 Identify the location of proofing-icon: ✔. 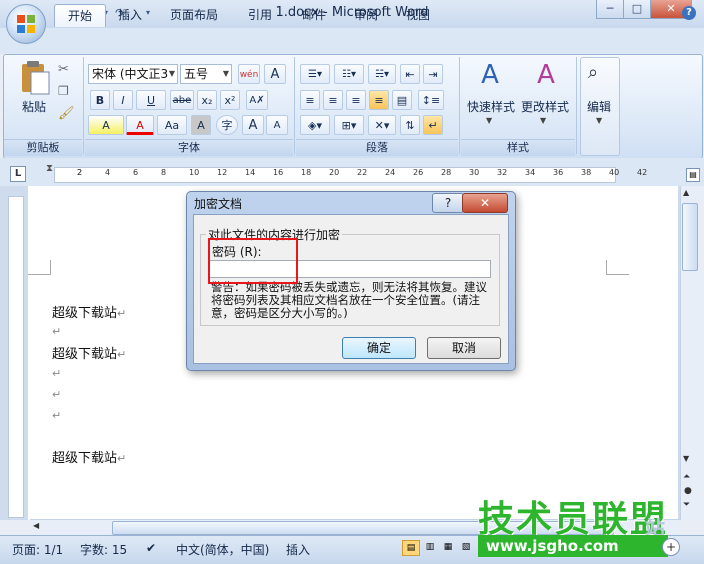
(151, 548).